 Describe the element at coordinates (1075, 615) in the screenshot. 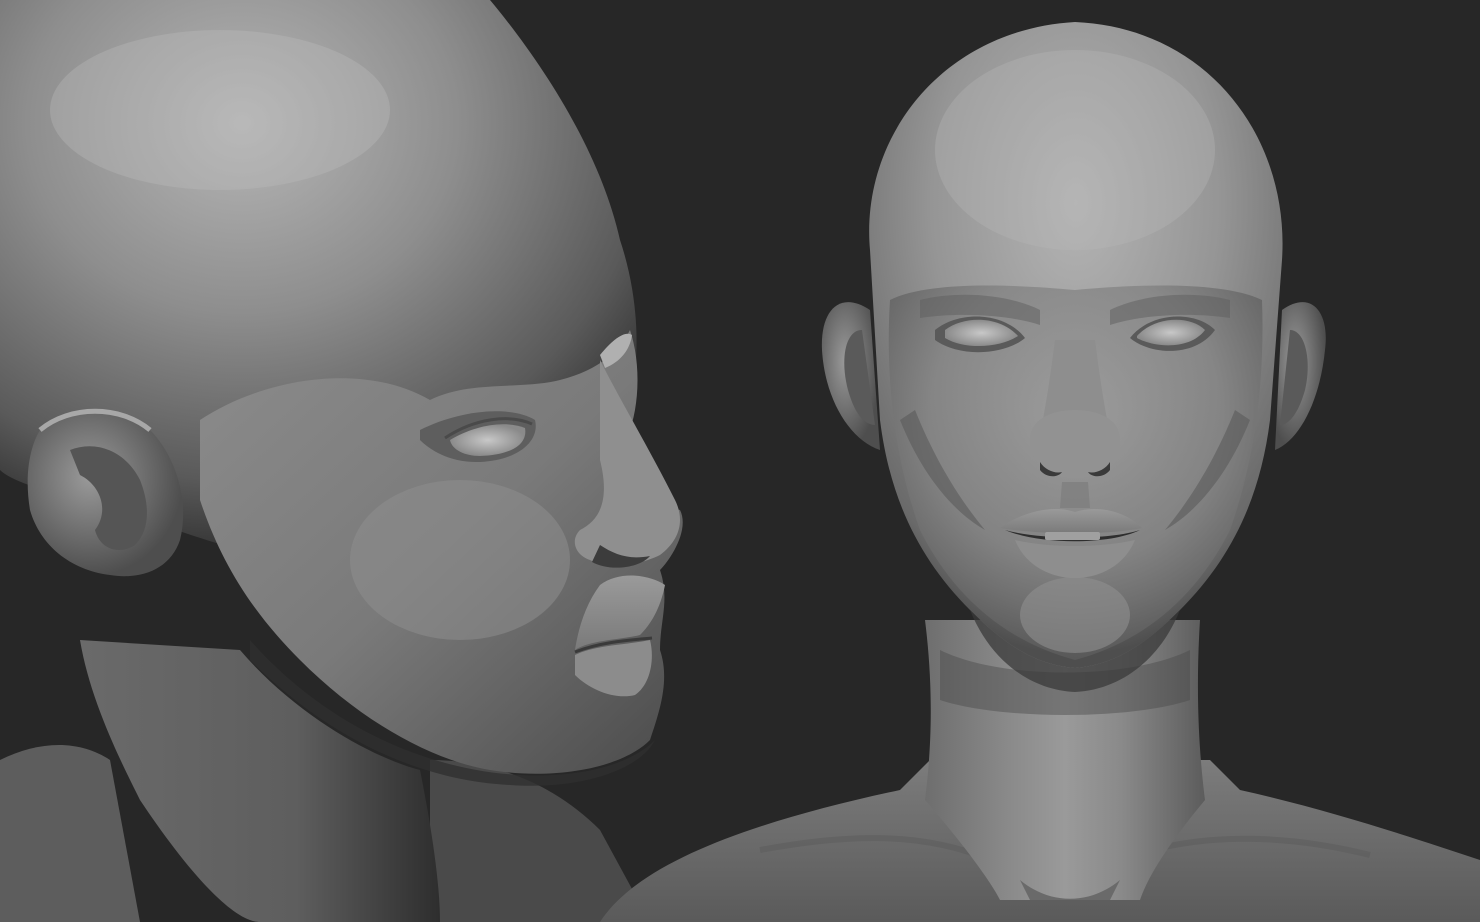

I see `front-chin` at that location.